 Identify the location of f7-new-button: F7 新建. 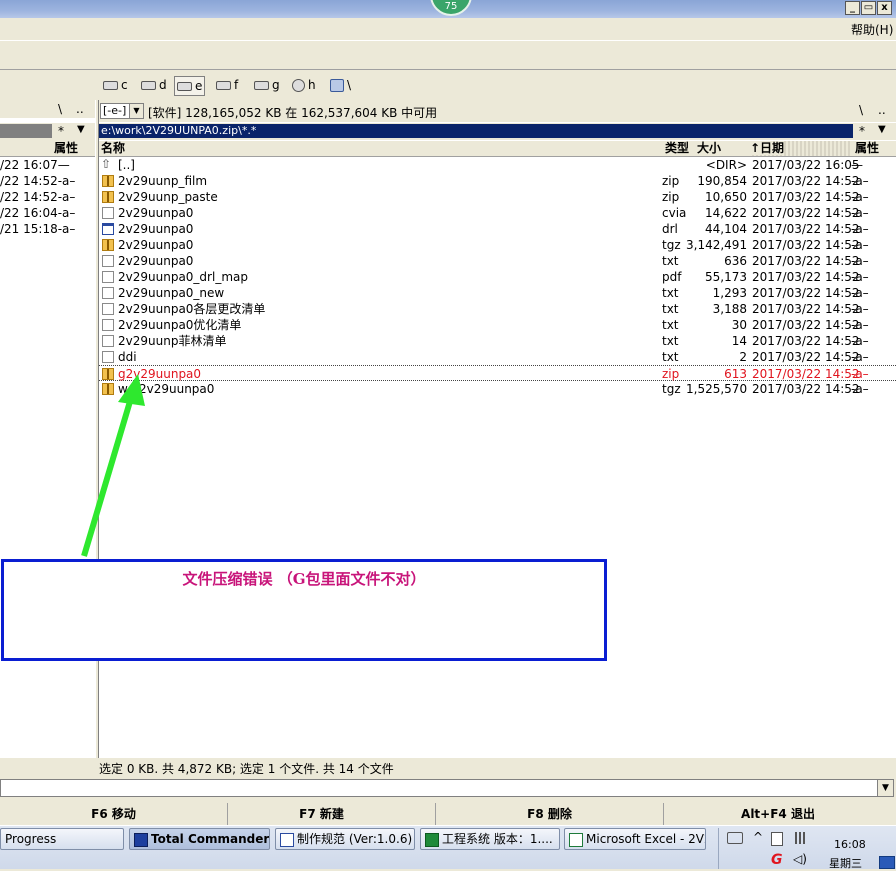
(322, 814).